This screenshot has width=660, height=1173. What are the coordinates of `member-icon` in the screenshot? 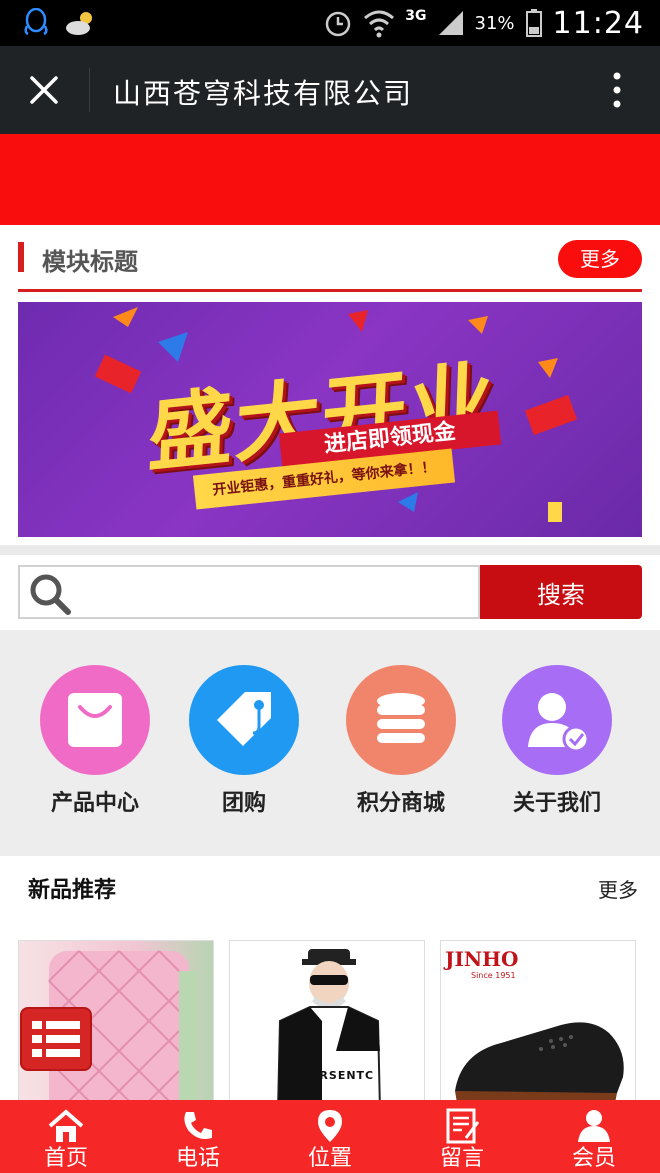 It's located at (594, 1126).